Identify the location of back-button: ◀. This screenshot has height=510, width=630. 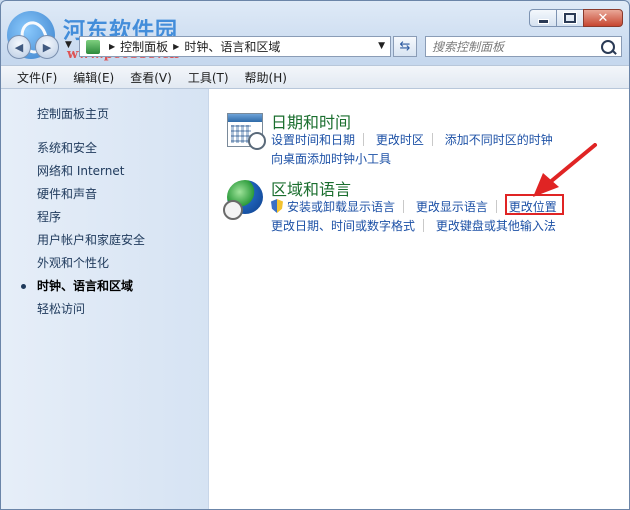
(19, 47).